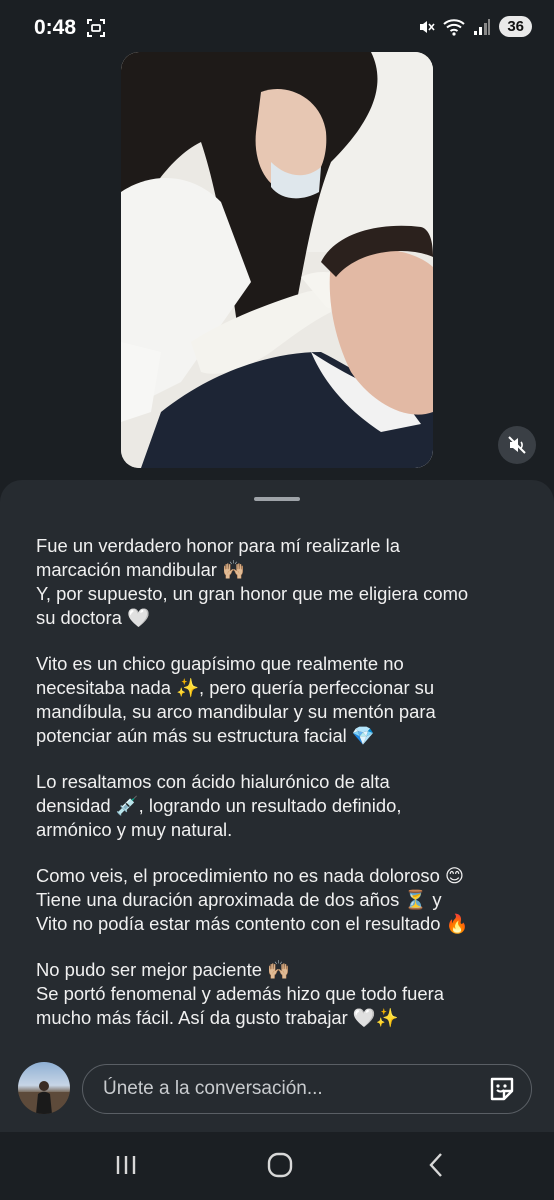 Image resolution: width=554 pixels, height=1200 pixels. I want to click on sheet-drag-handle, so click(277, 499).